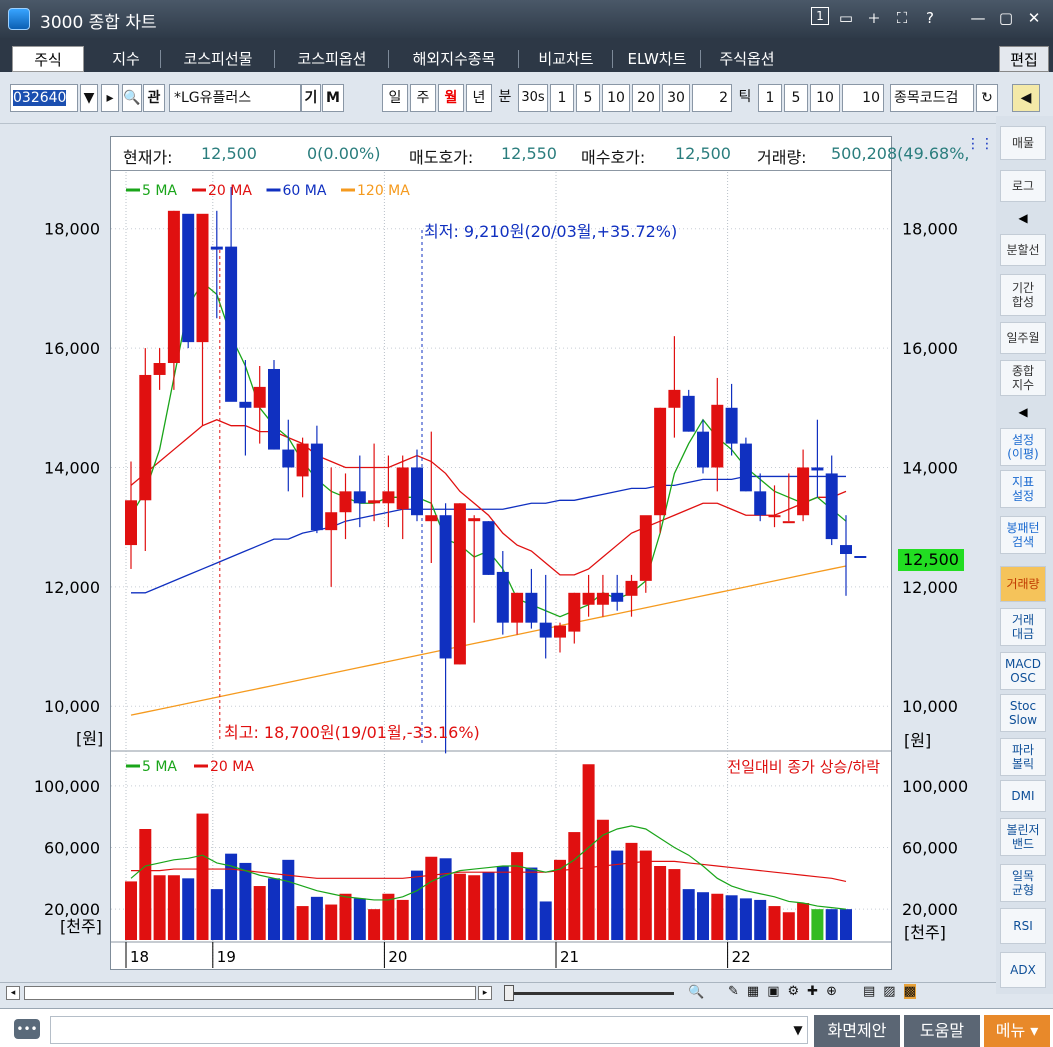 Image resolution: width=1053 pixels, height=1047 pixels. Describe the element at coordinates (1023, 295) in the screenshot. I see `sidebar-item: 기간 합성` at that location.